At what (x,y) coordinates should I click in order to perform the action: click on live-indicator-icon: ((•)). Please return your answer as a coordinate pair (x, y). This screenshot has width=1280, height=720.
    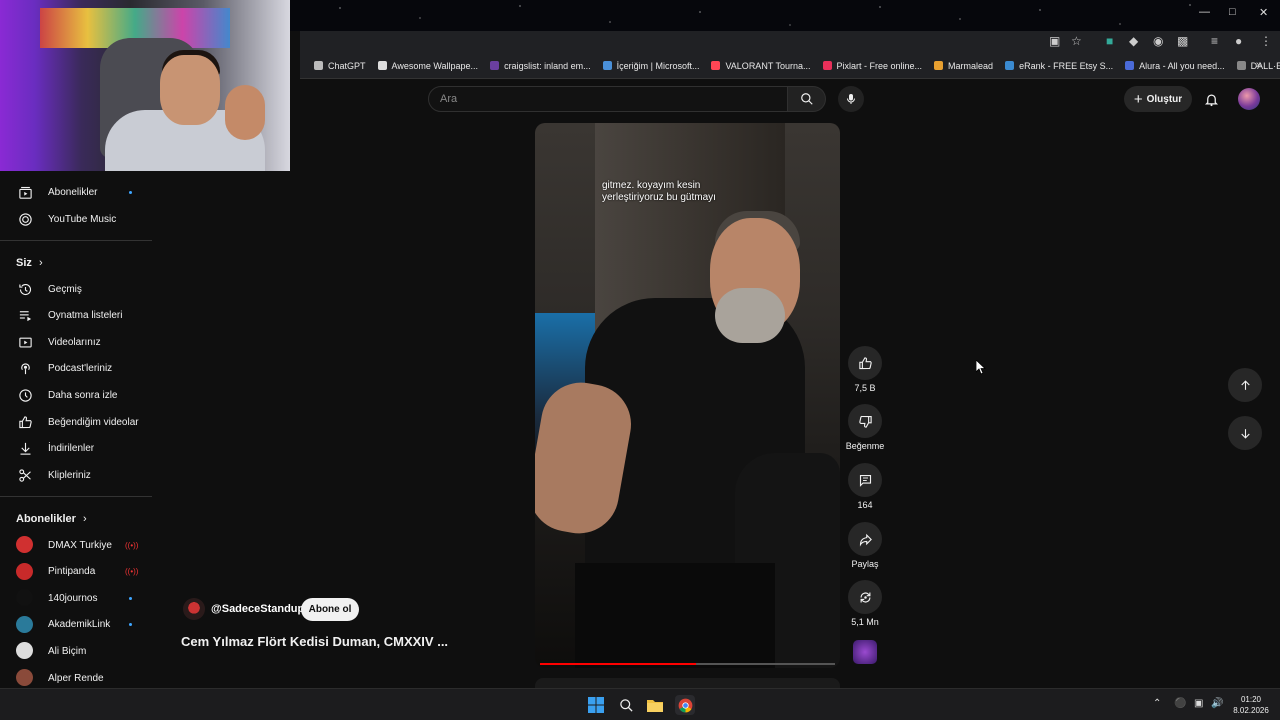
    Looking at the image, I should click on (132, 545).